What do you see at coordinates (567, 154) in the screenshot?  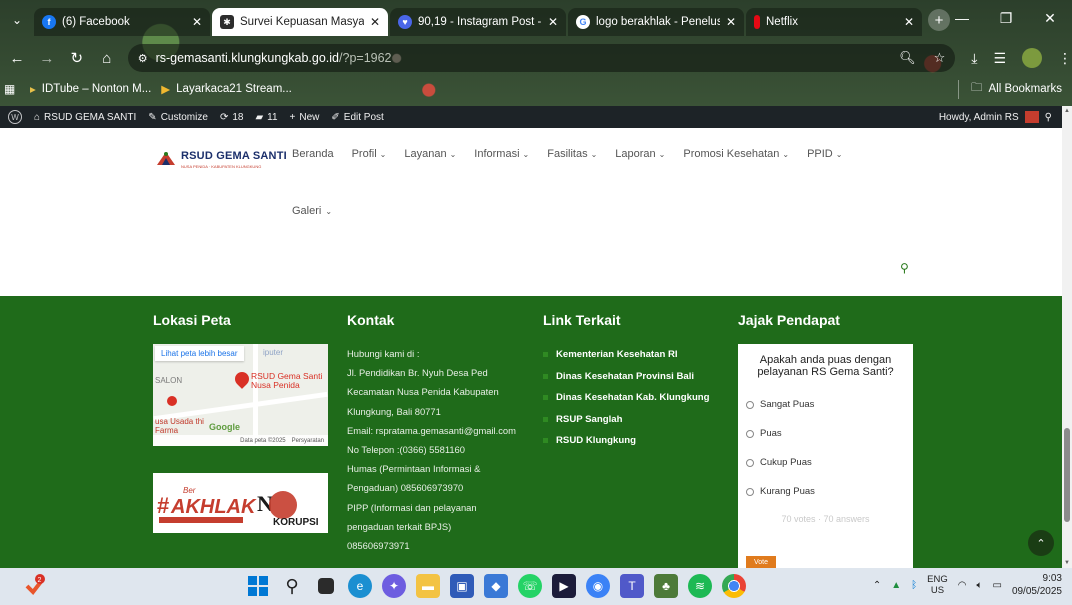 I see `nav-label: Fasilitas` at bounding box center [567, 154].